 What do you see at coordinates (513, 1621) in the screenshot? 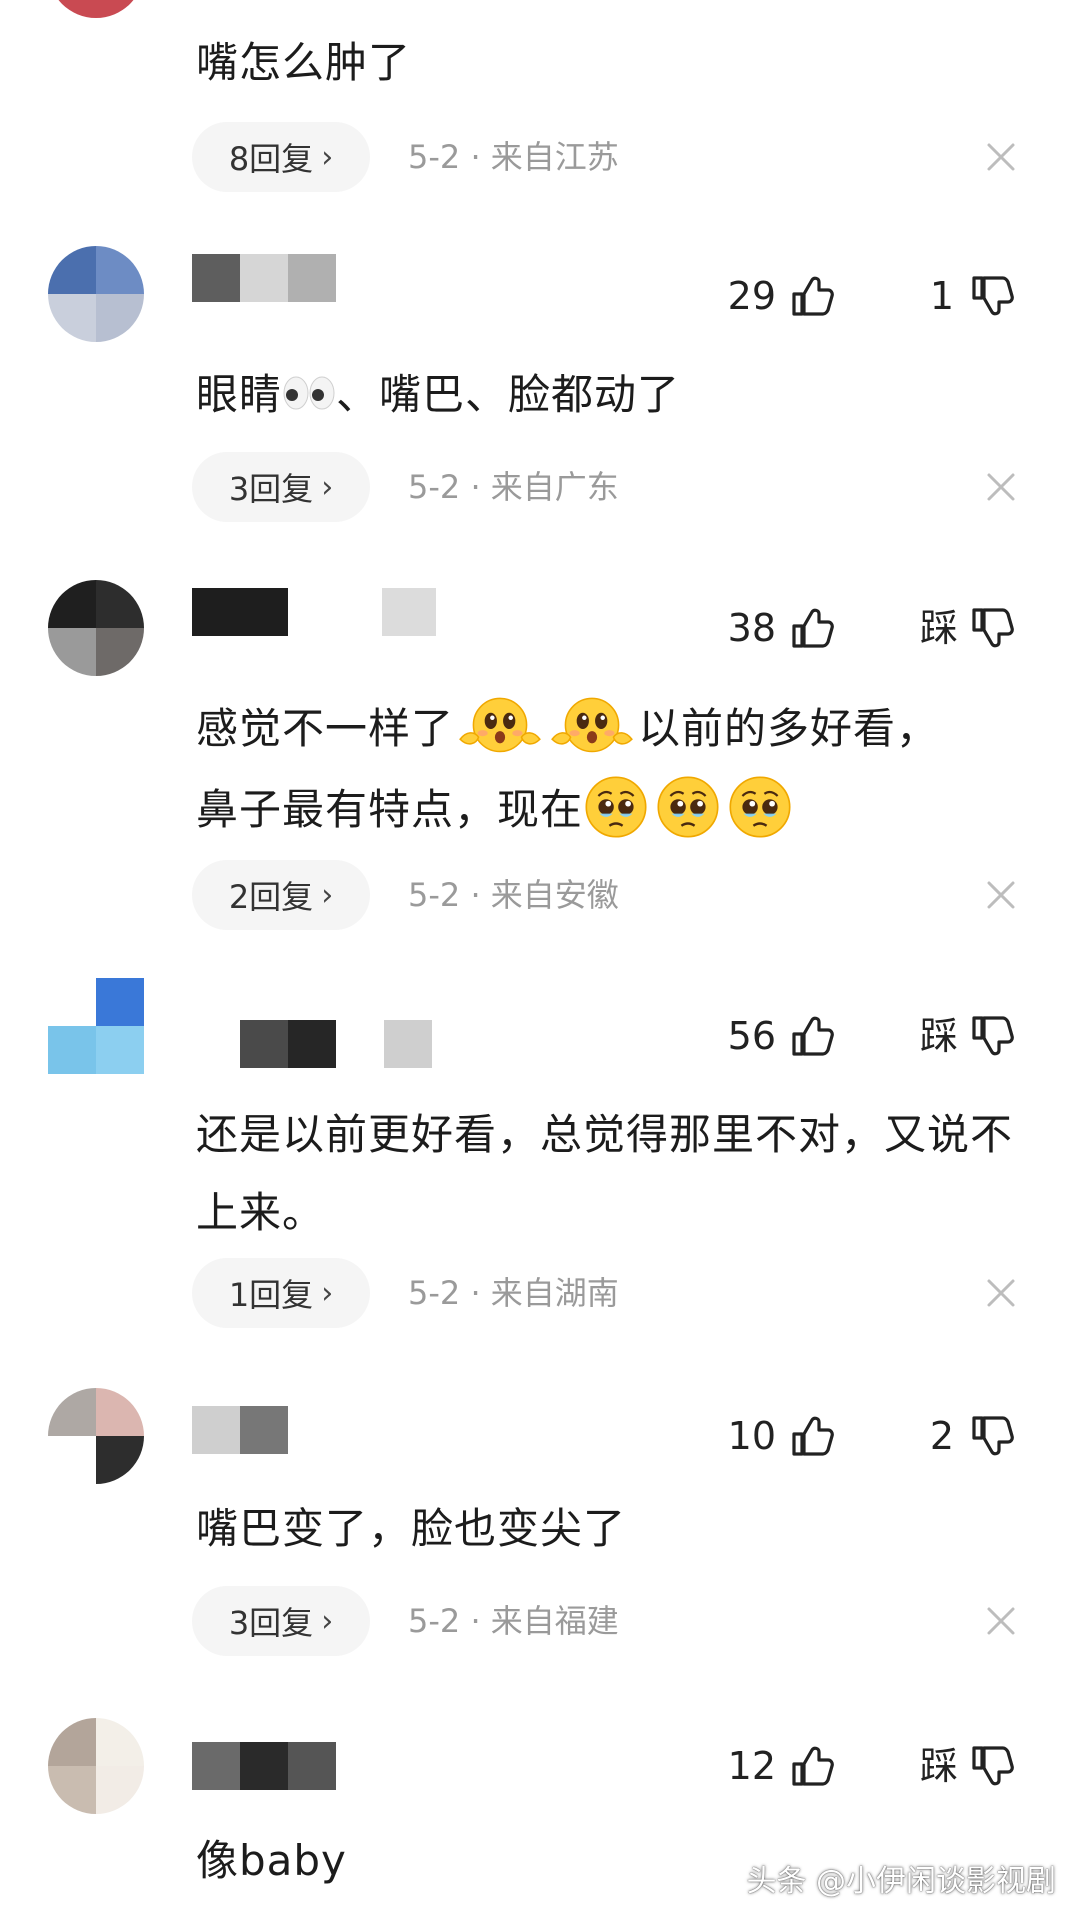
I see `comment-meta: 5-2 · 来自福建` at bounding box center [513, 1621].